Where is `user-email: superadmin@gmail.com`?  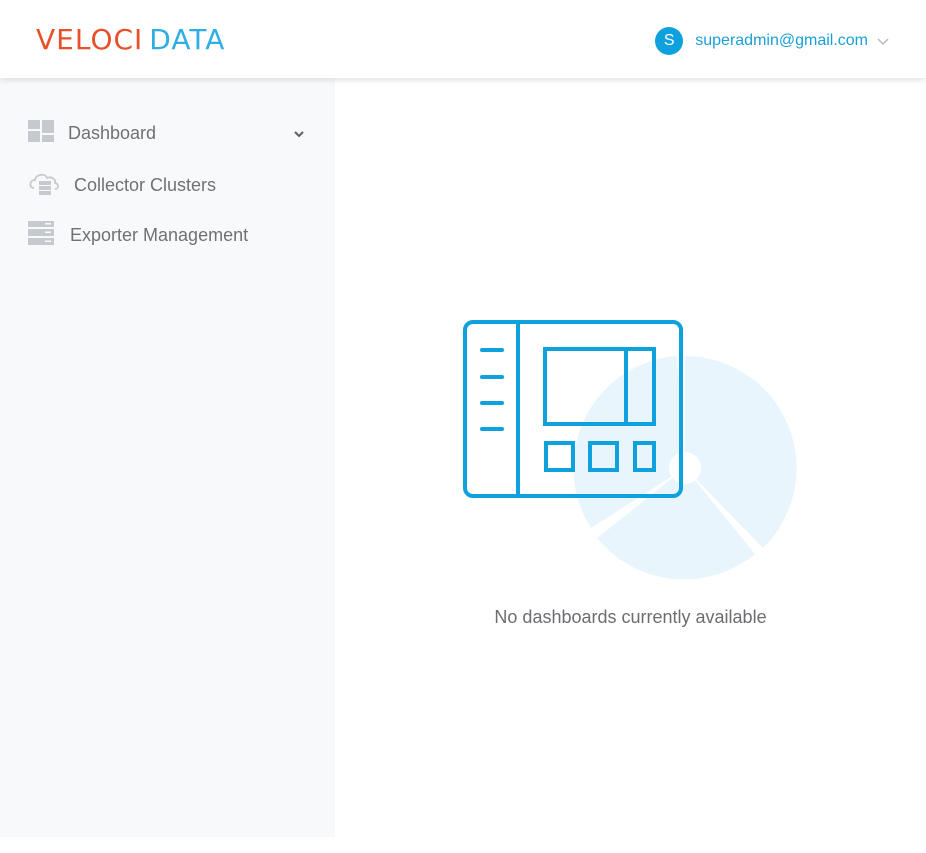
user-email: superadmin@gmail.com is located at coordinates (781, 41).